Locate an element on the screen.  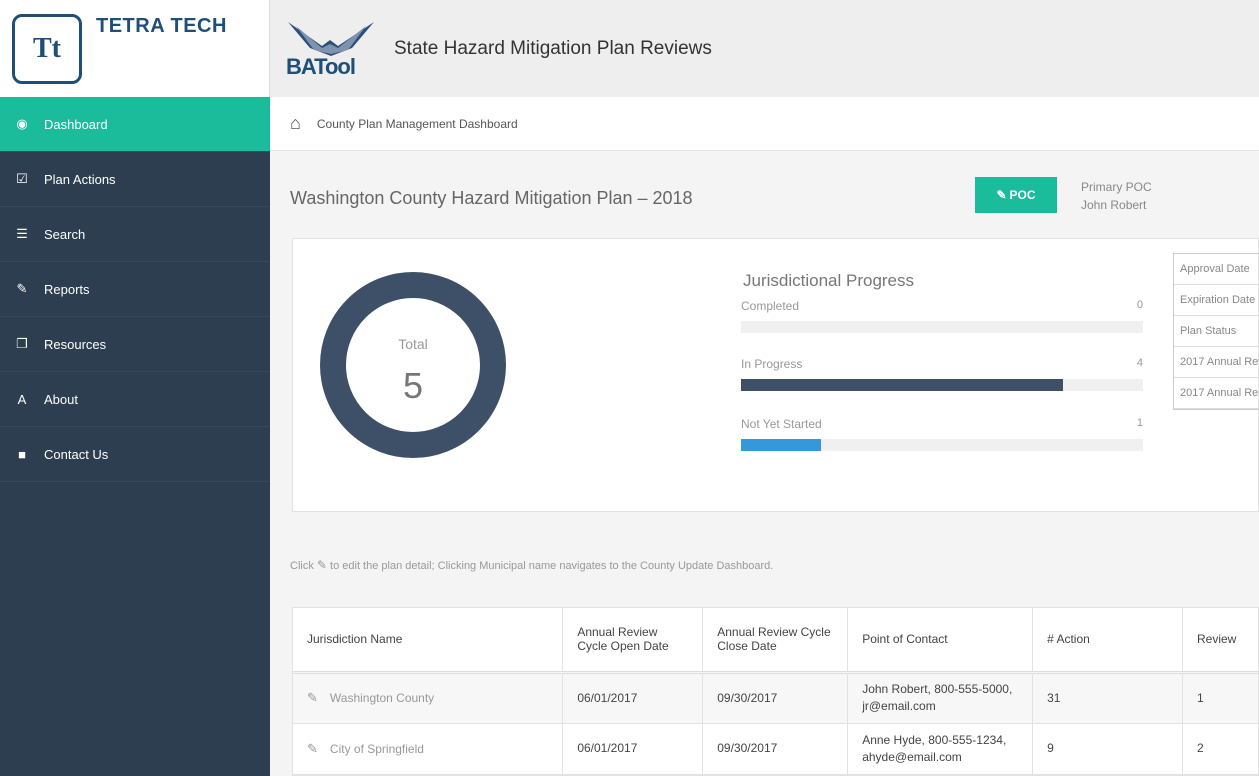
sidebar-item-resources: ❐ Resources is located at coordinates (135, 344).